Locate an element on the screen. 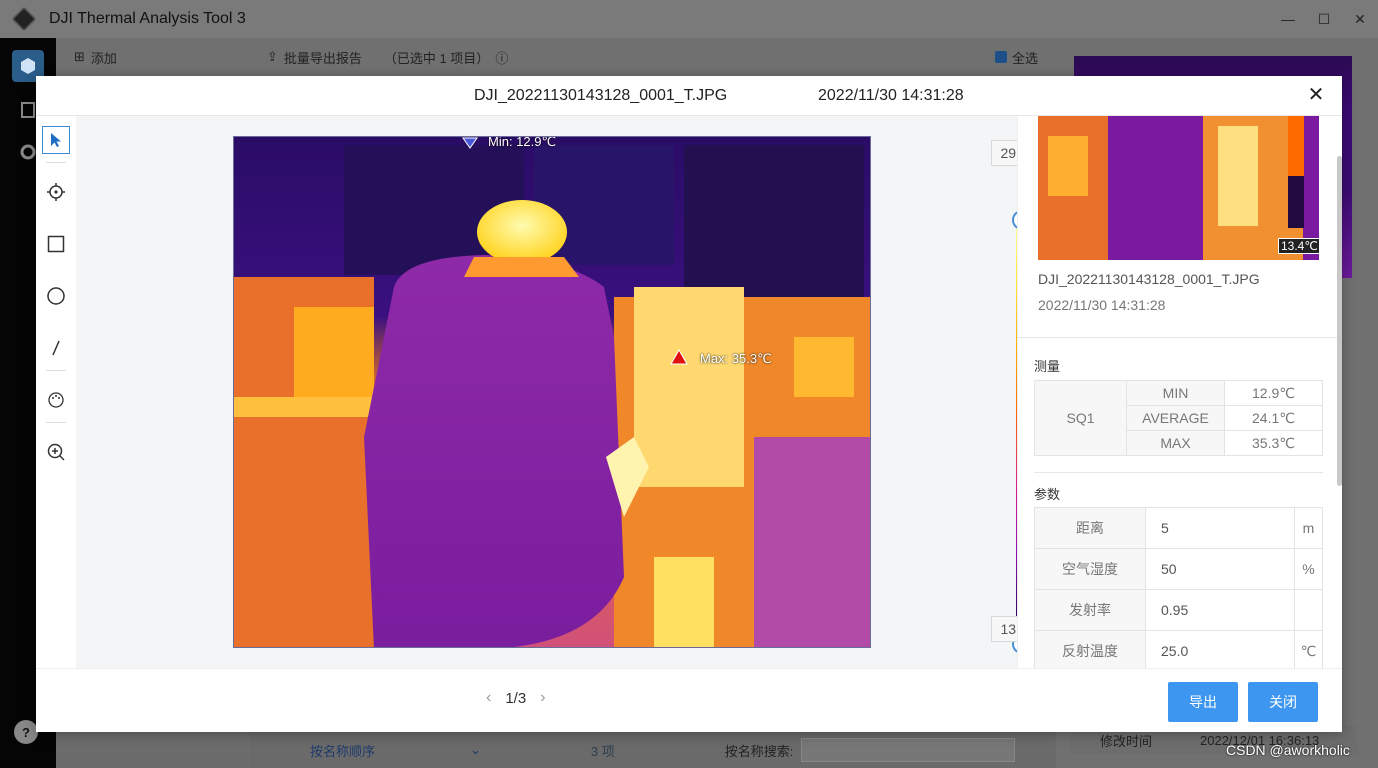  checkbox-icon is located at coordinates (1000, 57).